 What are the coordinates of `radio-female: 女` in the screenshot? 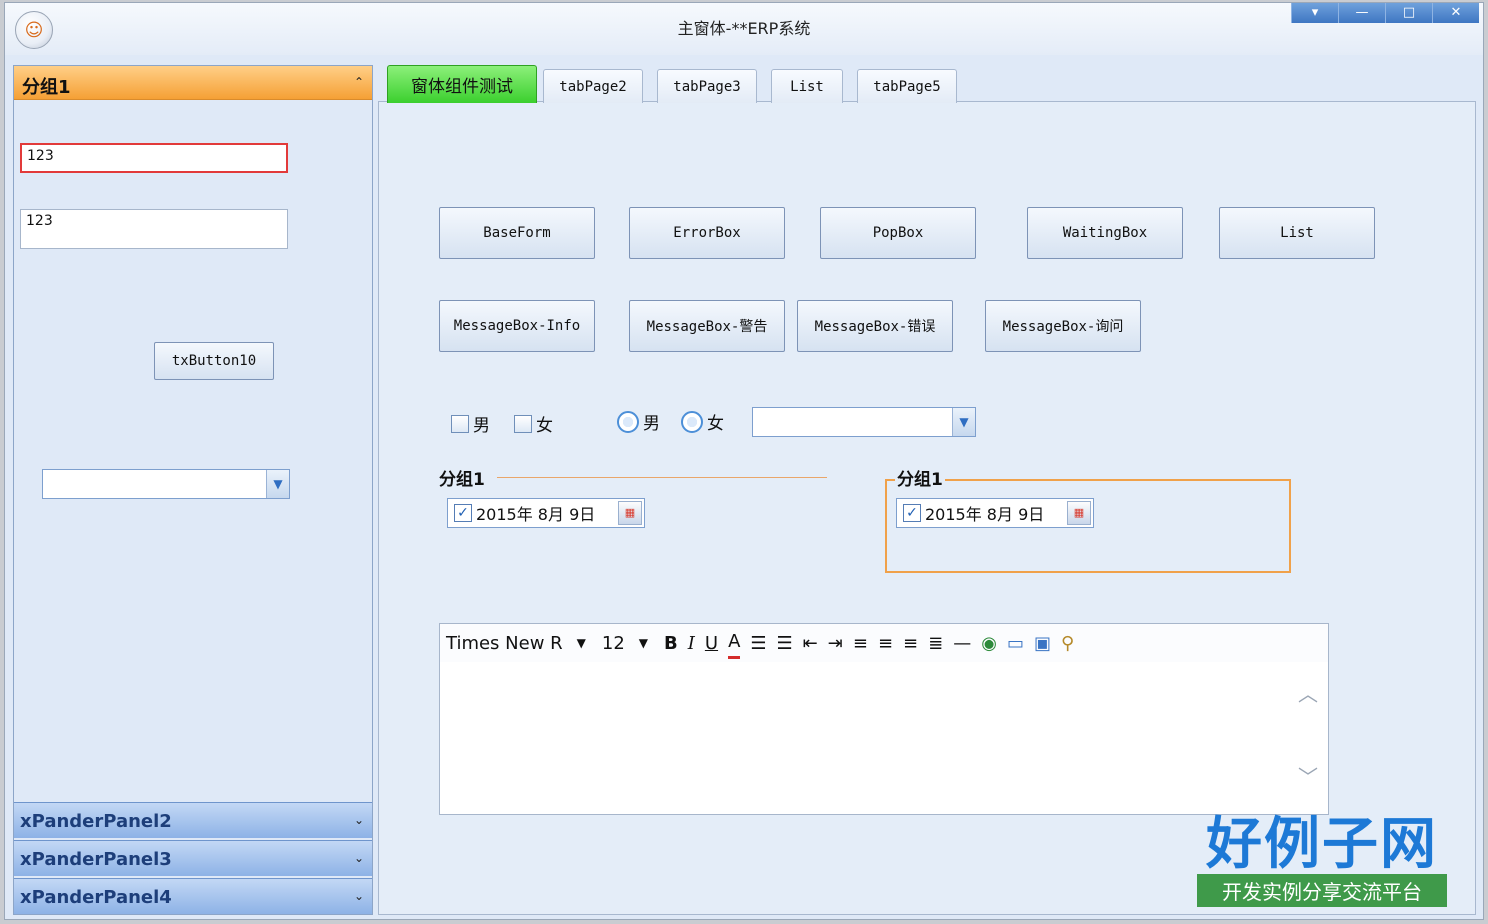 It's located at (702, 421).